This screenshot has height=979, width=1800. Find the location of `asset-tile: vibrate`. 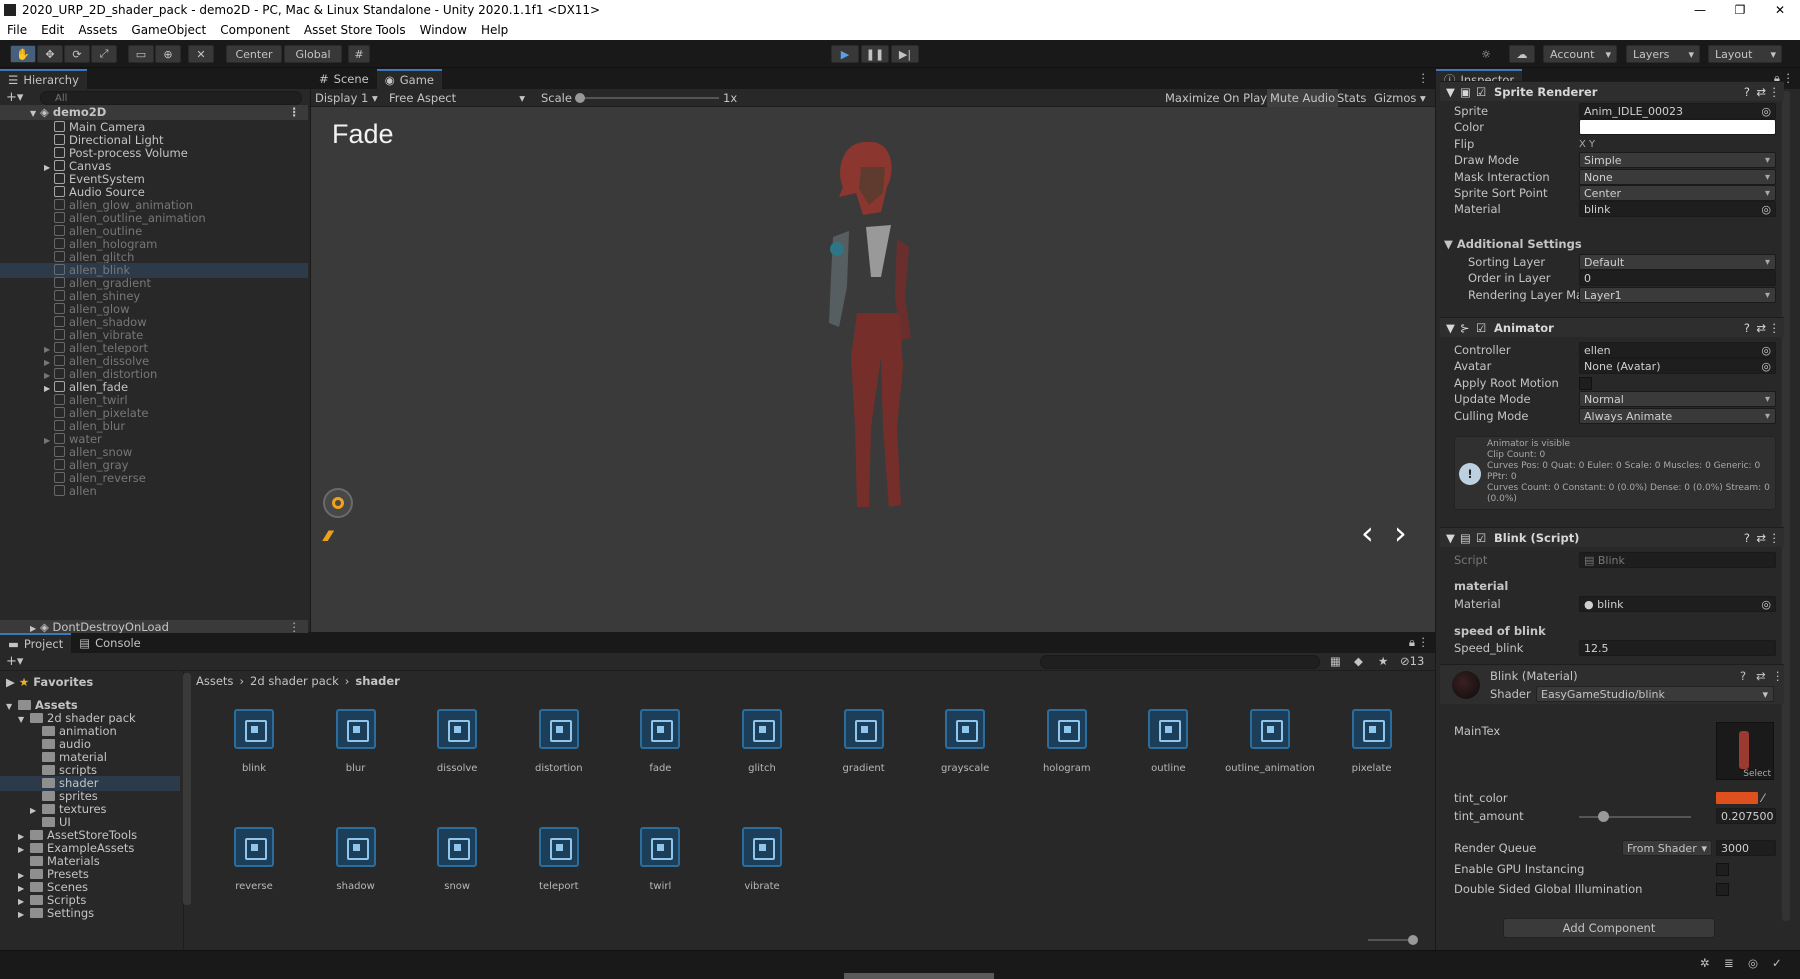

asset-tile: vibrate is located at coordinates (762, 859).